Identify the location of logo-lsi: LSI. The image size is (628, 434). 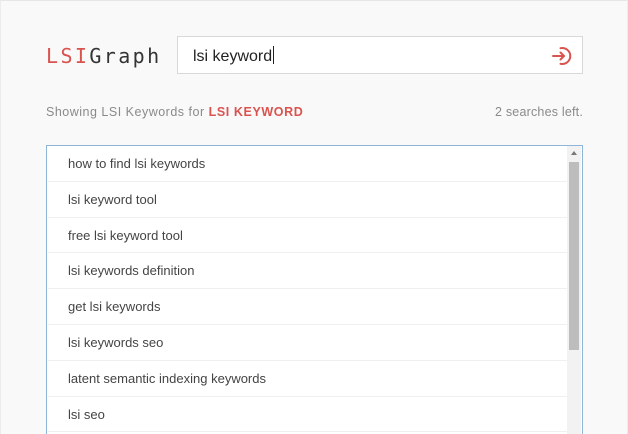
(68, 56).